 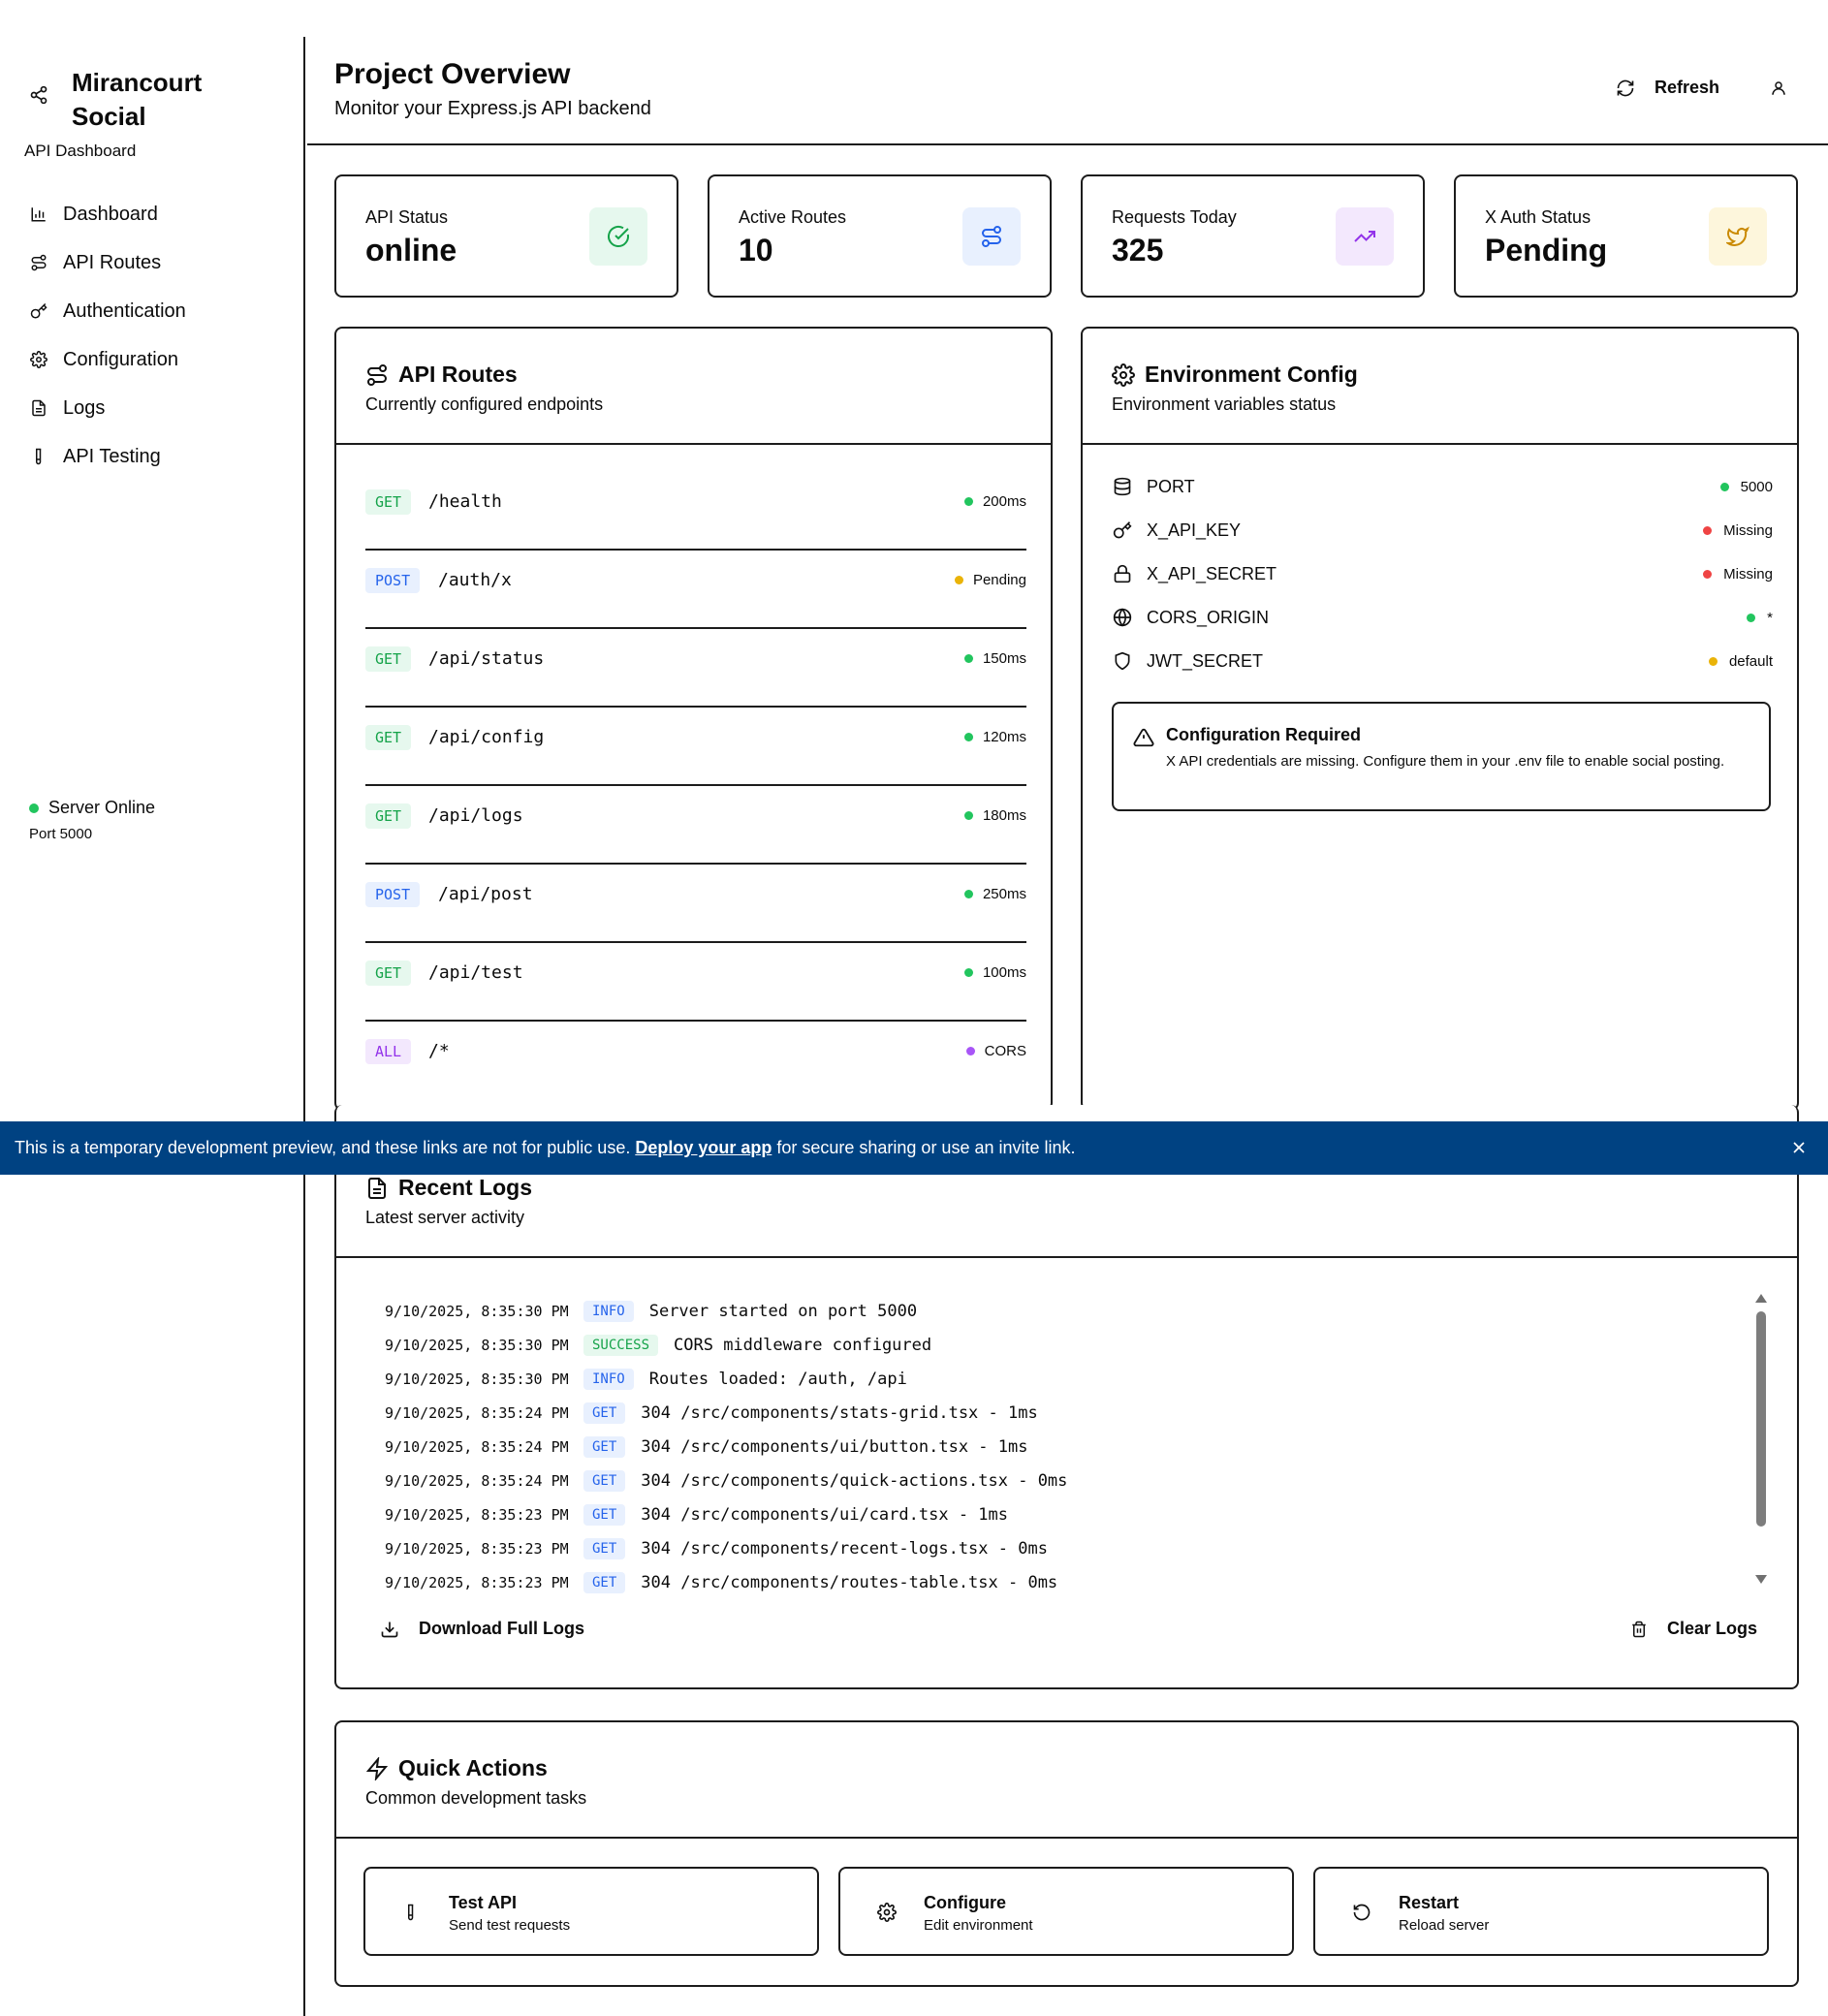 What do you see at coordinates (703, 1148) in the screenshot?
I see `deploy-link: Deploy your app` at bounding box center [703, 1148].